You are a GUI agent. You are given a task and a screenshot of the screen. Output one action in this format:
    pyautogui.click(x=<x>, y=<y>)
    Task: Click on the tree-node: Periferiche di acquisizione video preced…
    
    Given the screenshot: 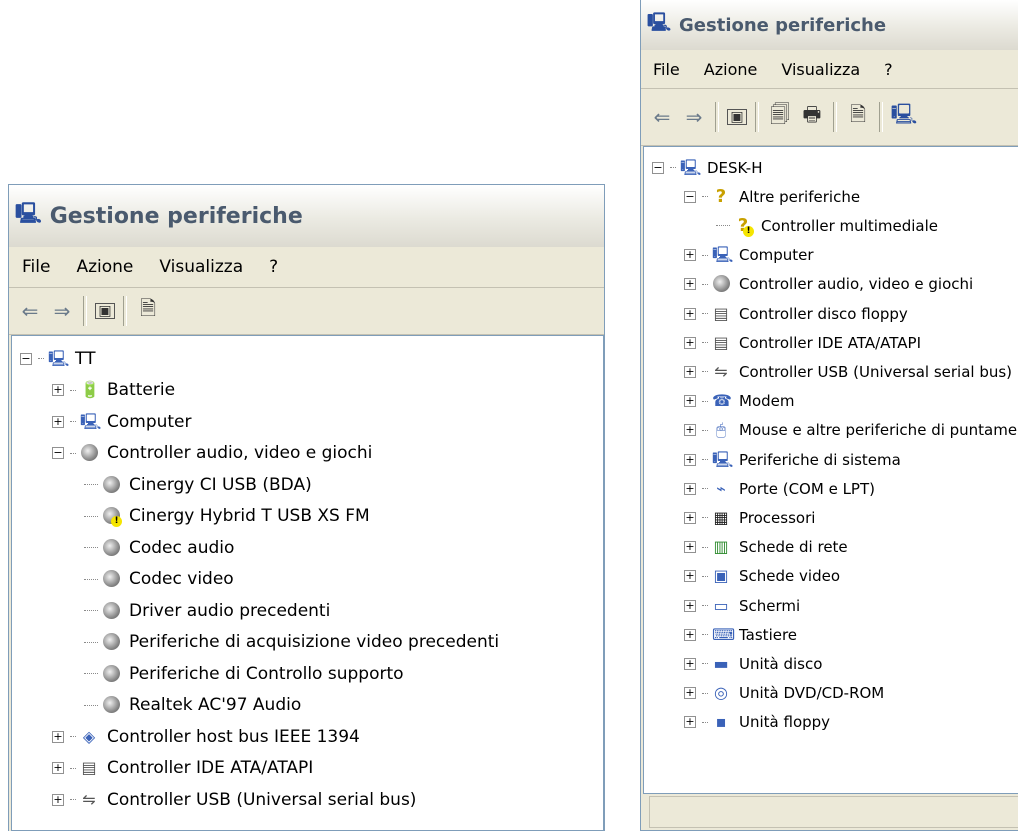 What is the action you would take?
    pyautogui.click(x=291, y=642)
    